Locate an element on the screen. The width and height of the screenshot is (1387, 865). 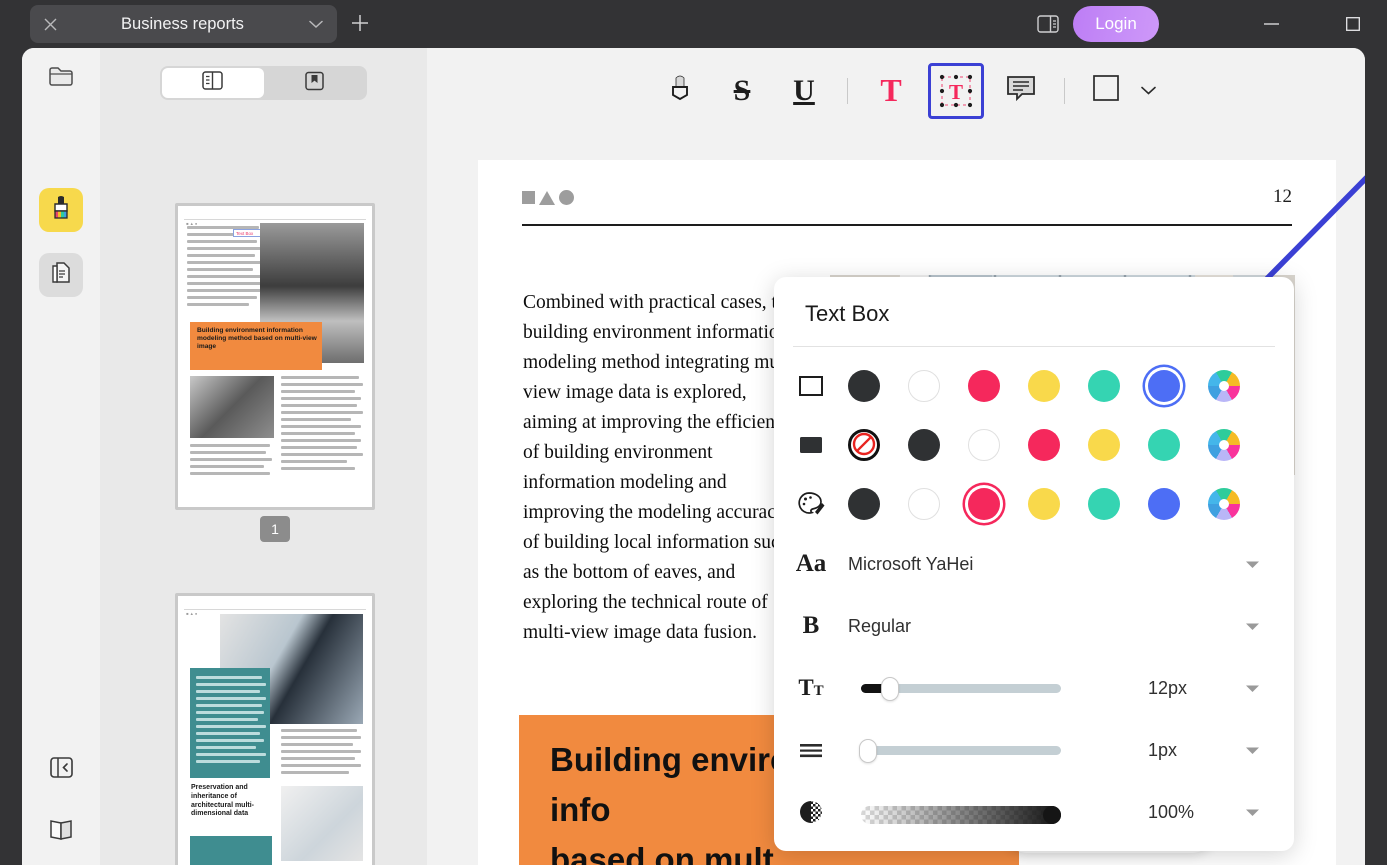
sidebar-item-ocr is located at coordinates (61, 275).